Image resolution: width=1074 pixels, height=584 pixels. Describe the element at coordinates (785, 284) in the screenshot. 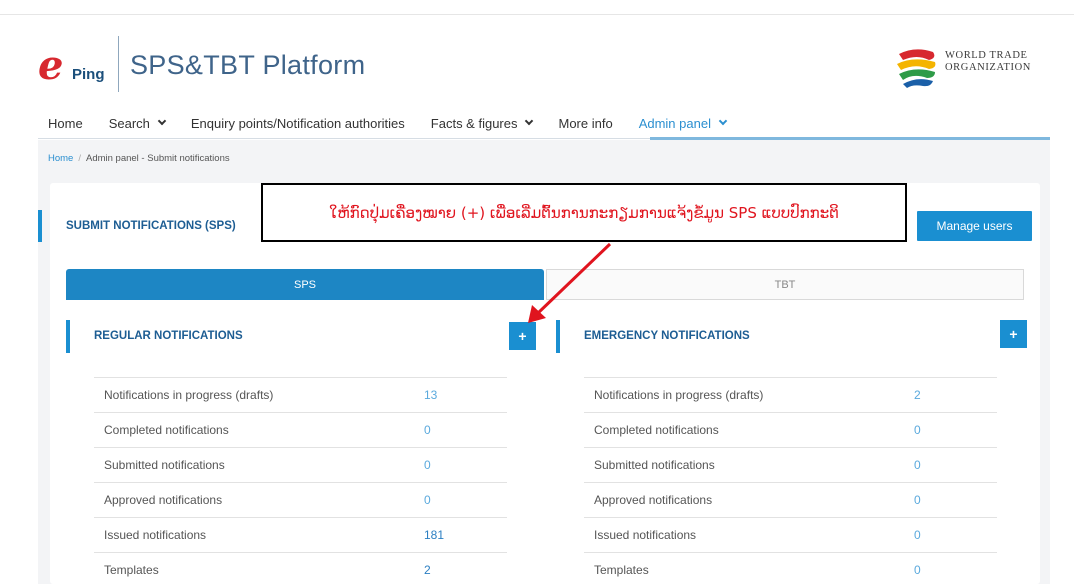

I see `tab-tbt: TBT` at that location.